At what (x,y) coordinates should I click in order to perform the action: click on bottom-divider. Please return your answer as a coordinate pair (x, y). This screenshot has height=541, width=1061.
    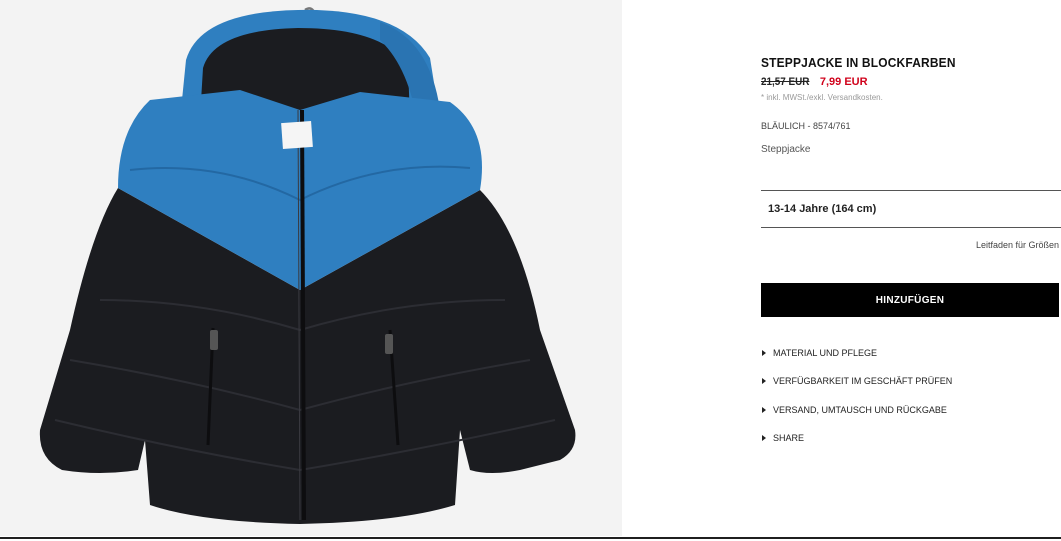
    Looking at the image, I should click on (530, 538).